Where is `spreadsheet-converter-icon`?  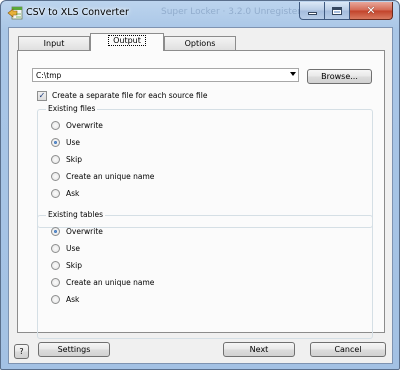
spreadsheet-converter-icon is located at coordinates (15, 13).